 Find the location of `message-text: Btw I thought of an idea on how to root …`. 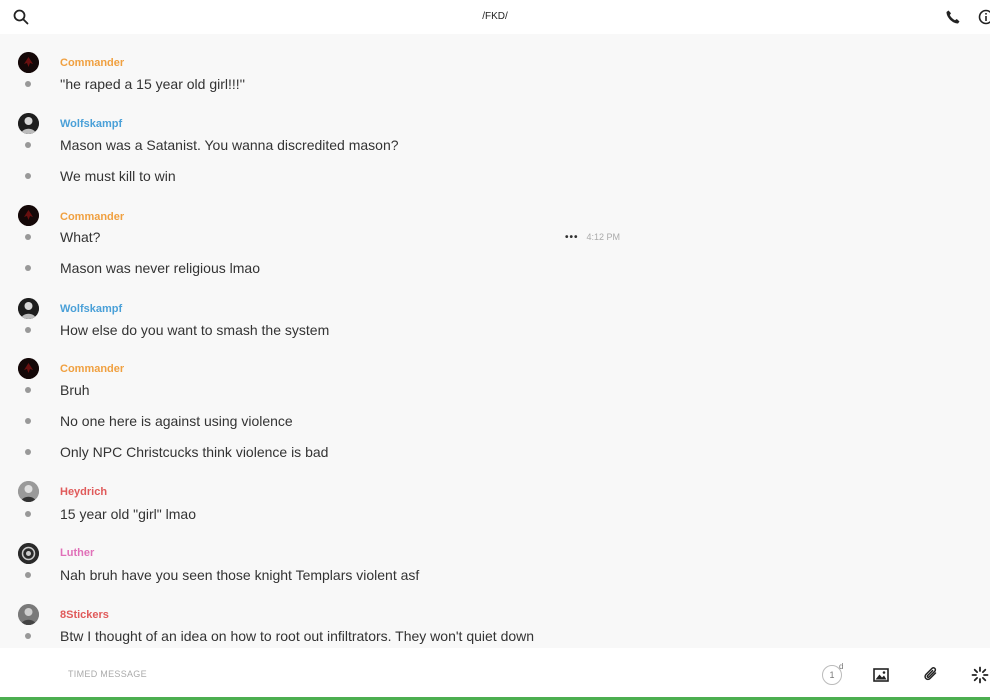

message-text: Btw I thought of an idea on how to root … is located at coordinates (297, 636).